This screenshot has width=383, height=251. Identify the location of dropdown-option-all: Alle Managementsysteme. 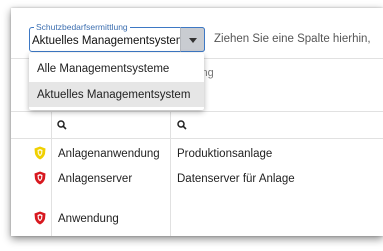
(116, 68).